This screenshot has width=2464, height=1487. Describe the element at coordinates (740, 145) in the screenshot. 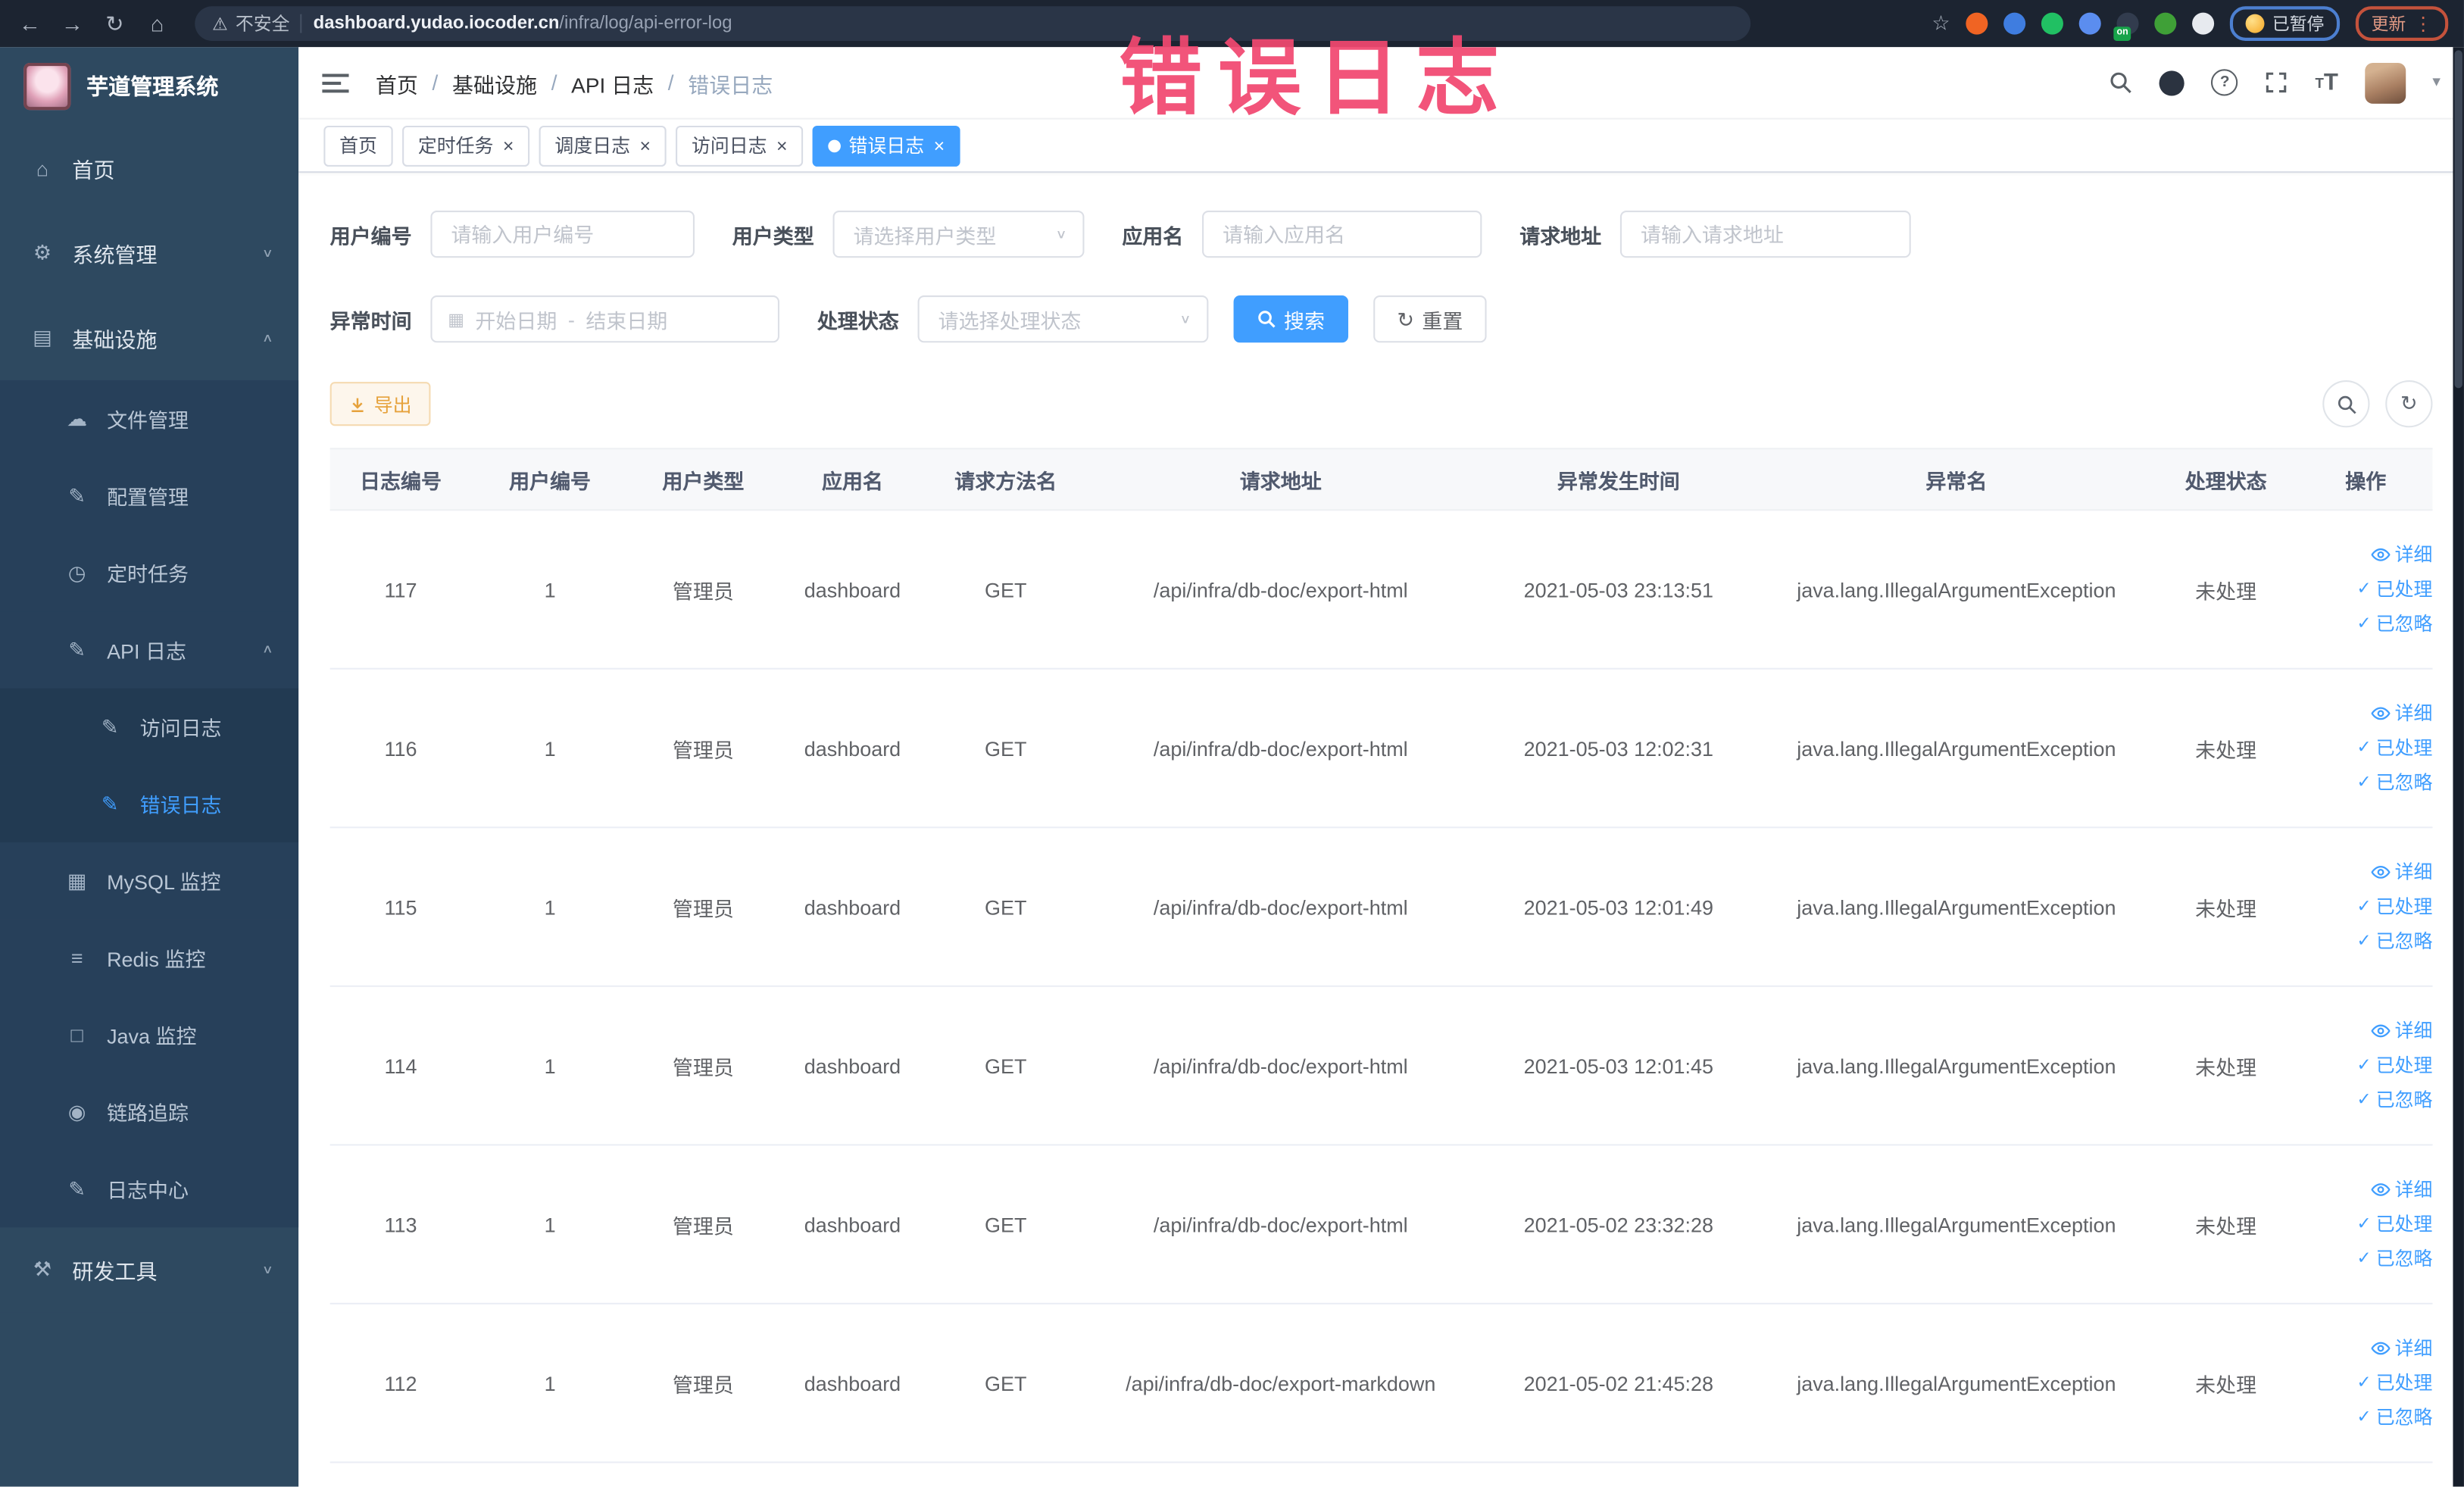

I see `tab-访问日志: 访问日志 ×` at that location.